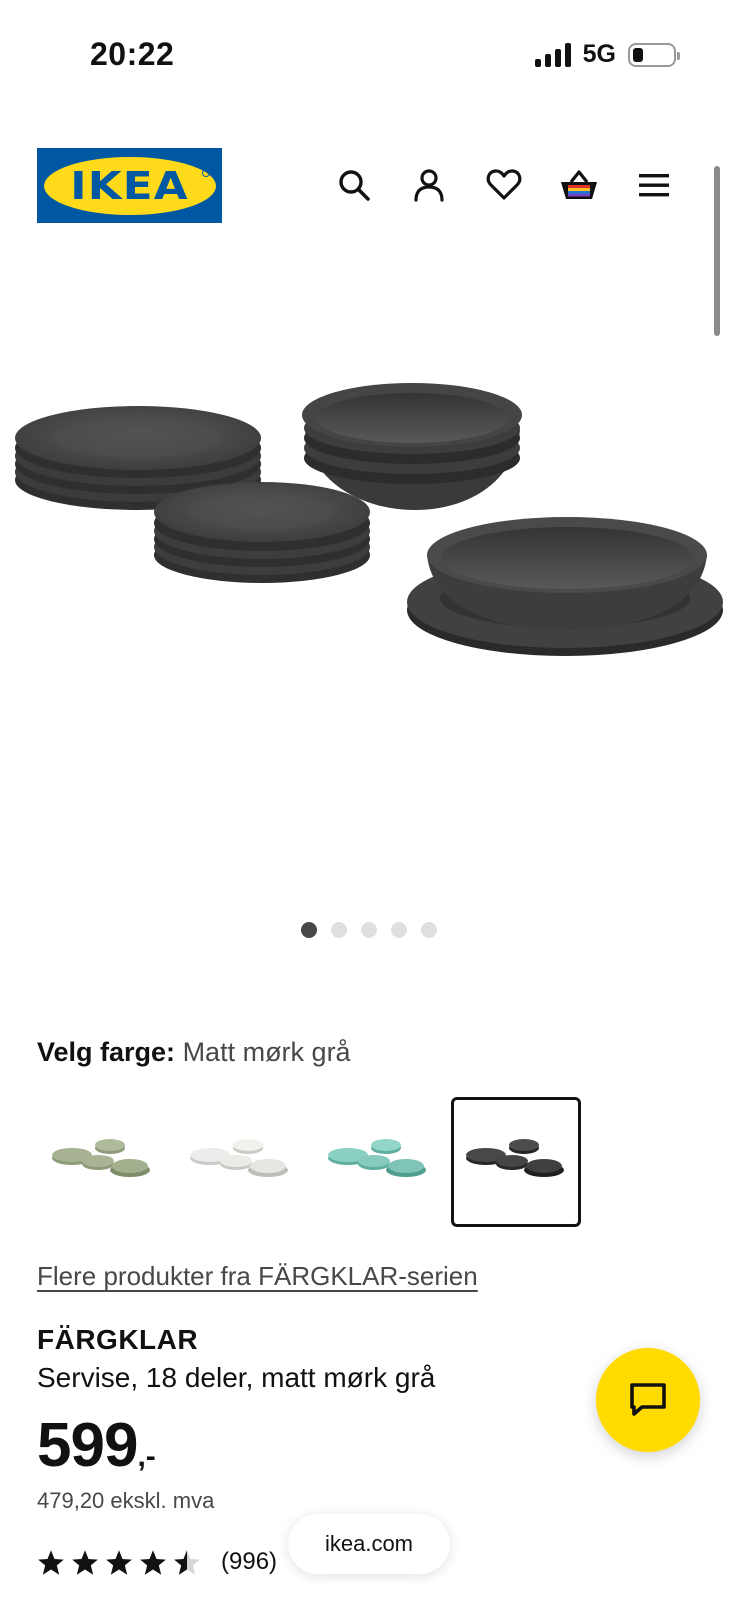 The image size is (738, 1600). I want to click on site-header: IKEA, so click(357, 185).